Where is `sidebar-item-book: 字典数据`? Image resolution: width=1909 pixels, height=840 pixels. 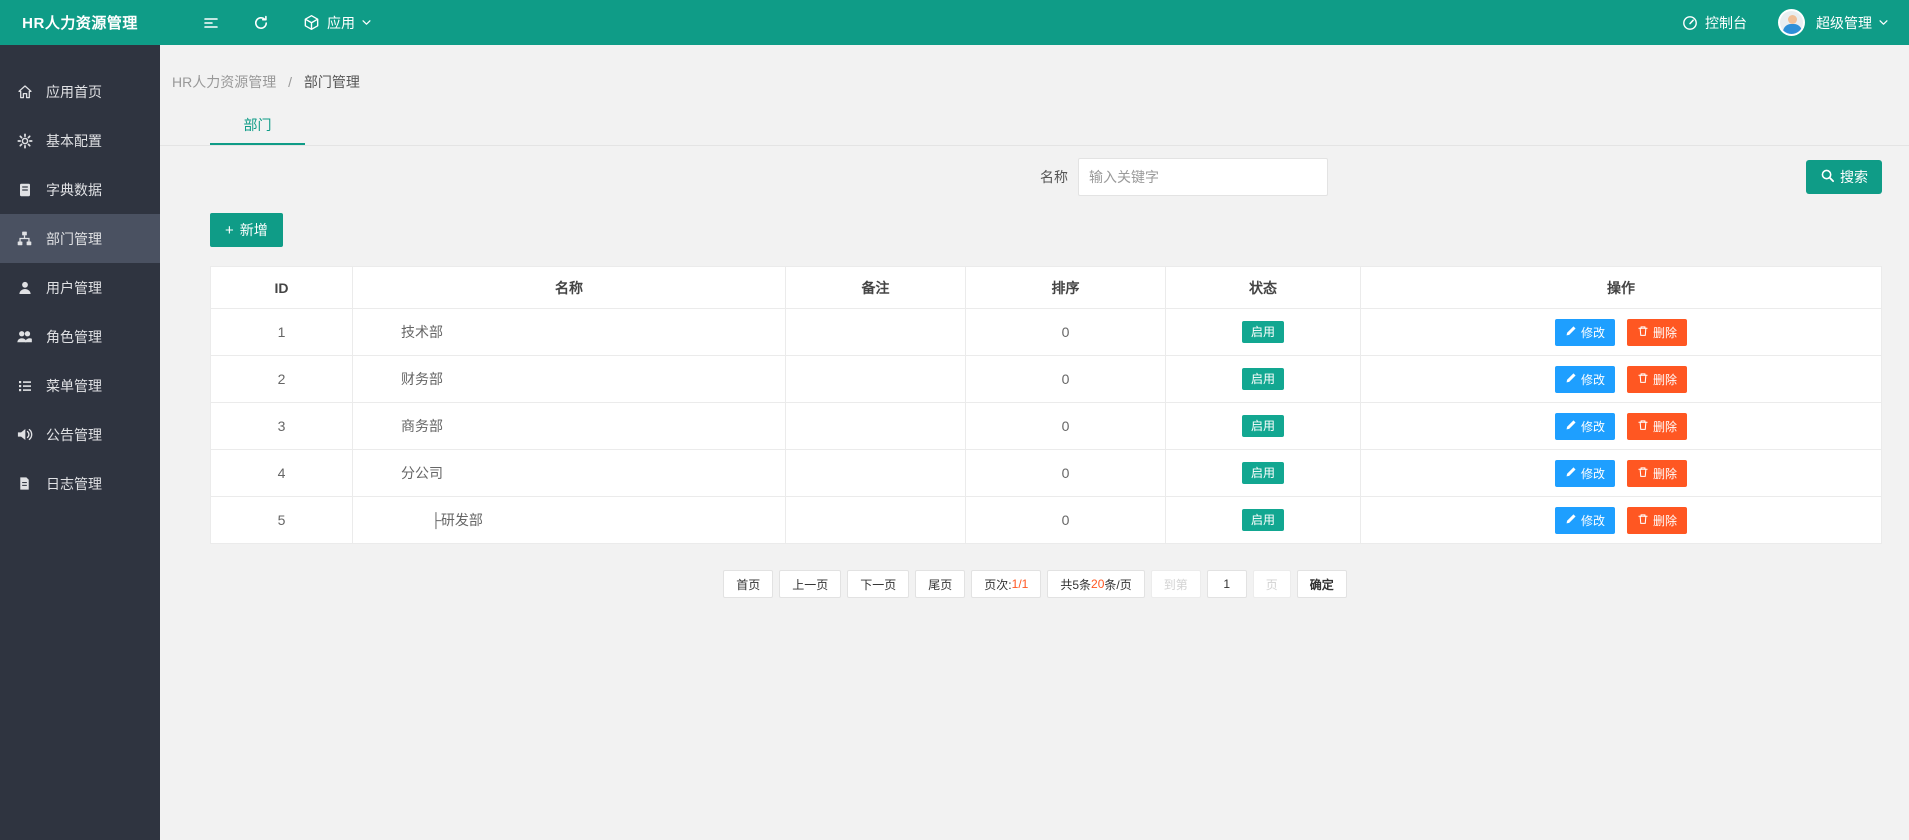
sidebar-item-book: 字典数据 is located at coordinates (80, 189).